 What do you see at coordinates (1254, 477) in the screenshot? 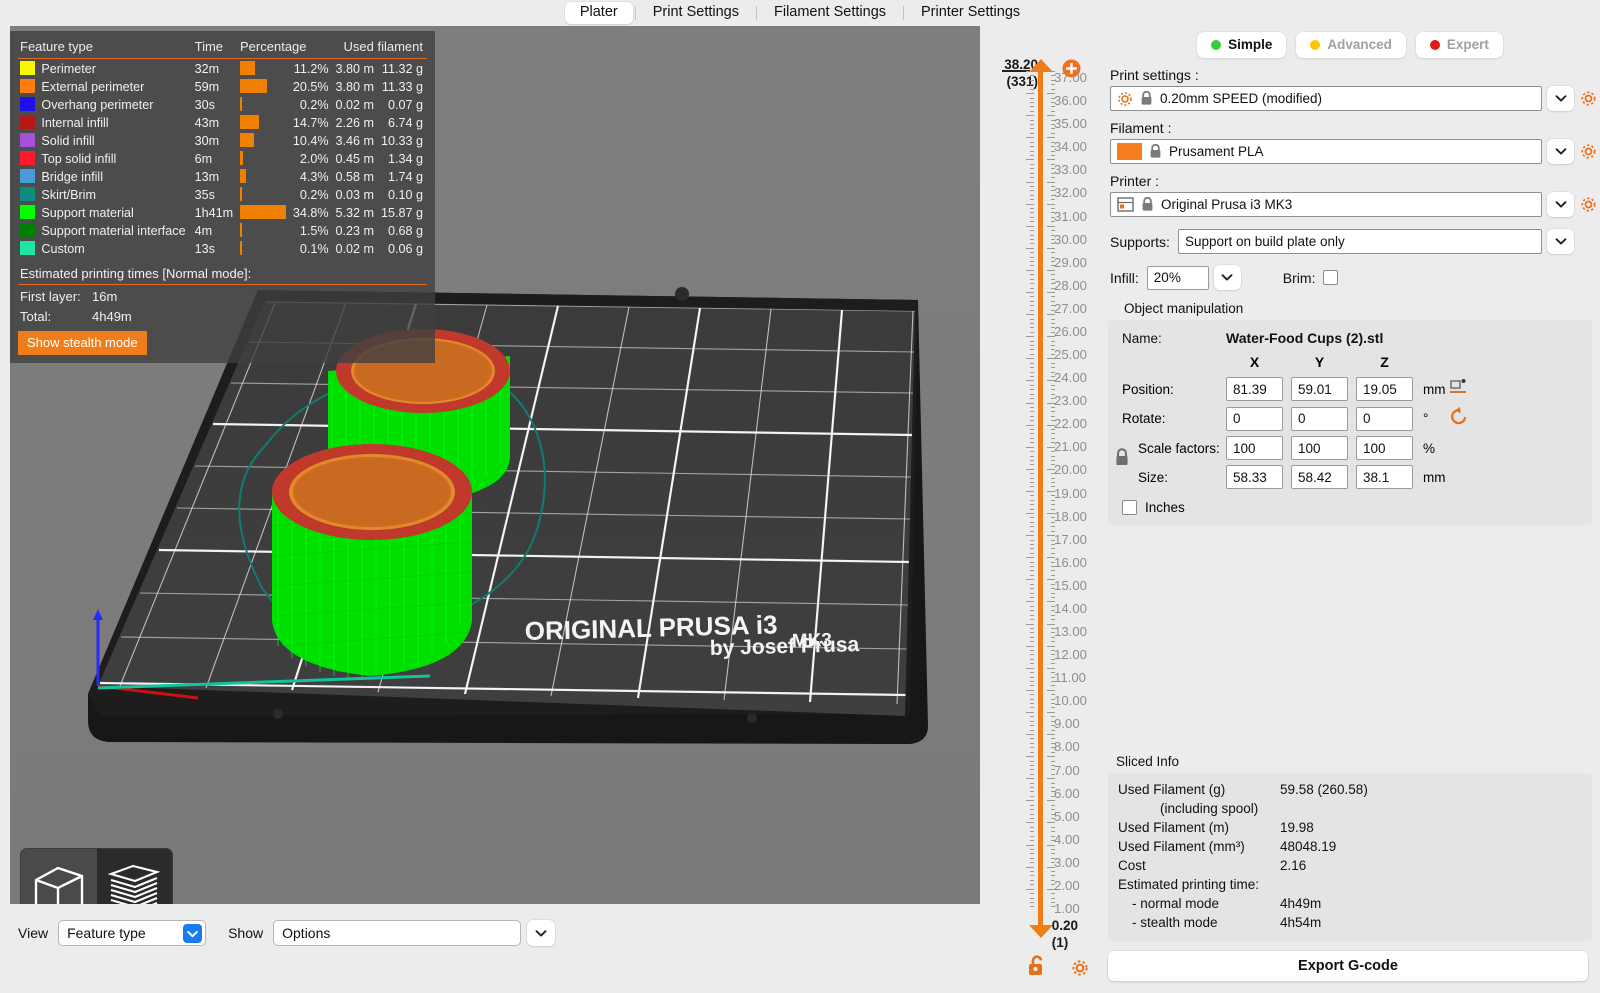
I see `size-x-input: 58.33` at bounding box center [1254, 477].